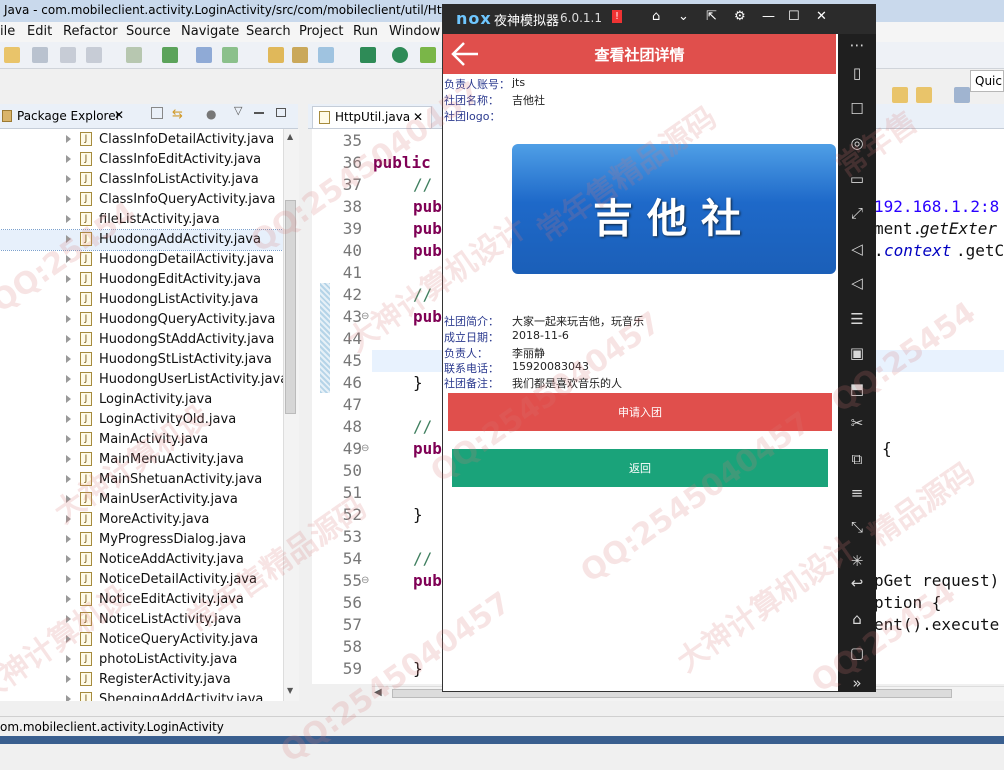  I want to click on fullscreen-icon: ⤢, so click(857, 213).